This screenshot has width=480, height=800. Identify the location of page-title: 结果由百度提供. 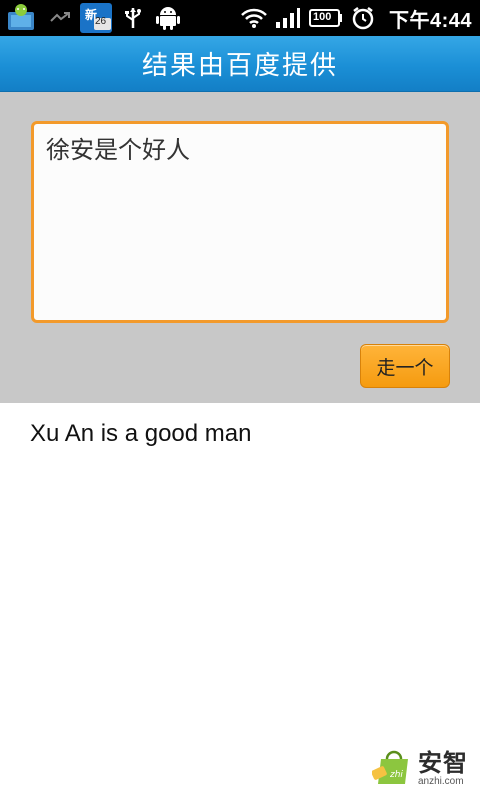
(239, 66).